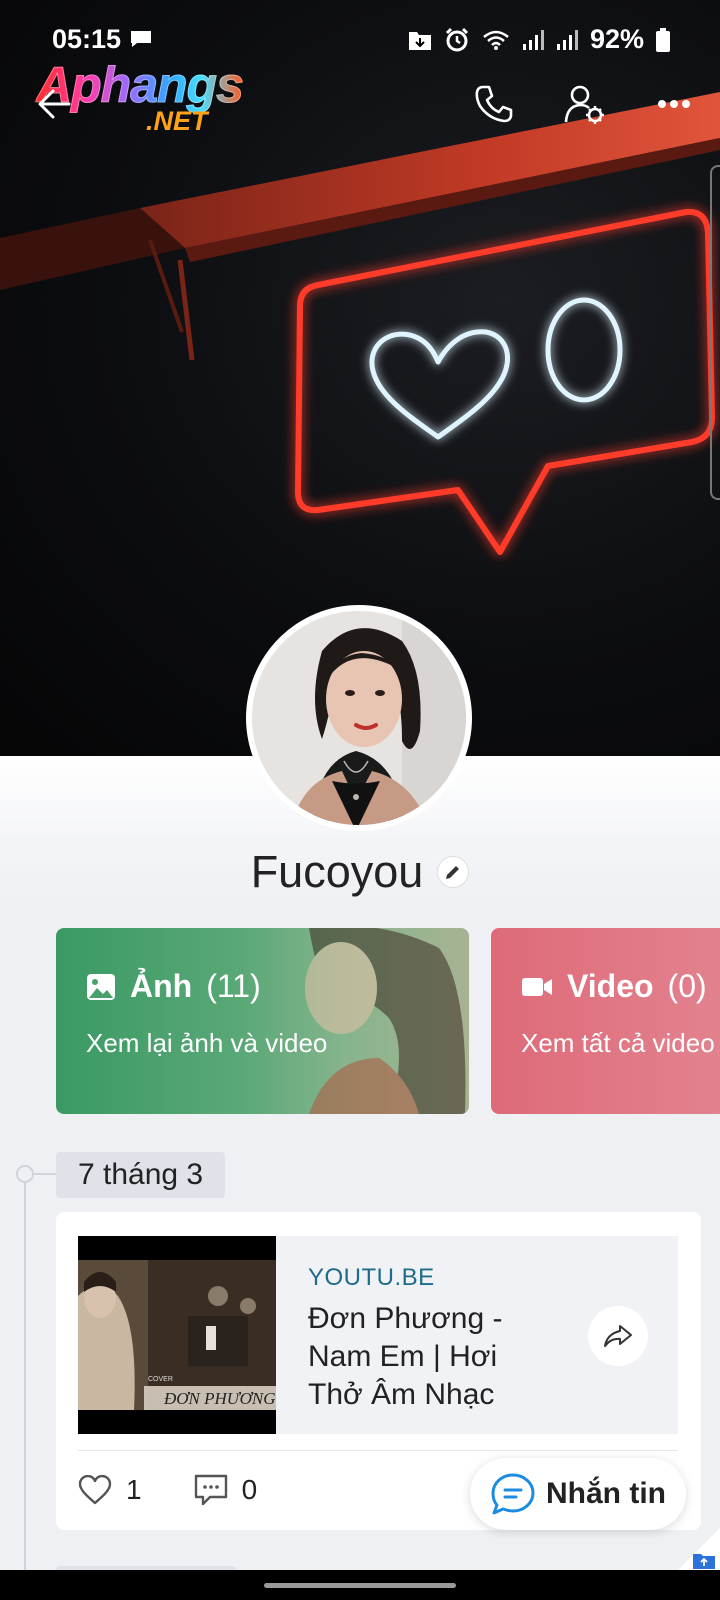 Image resolution: width=720 pixels, height=1600 pixels. What do you see at coordinates (704, 1561) in the screenshot?
I see `folder-icon` at bounding box center [704, 1561].